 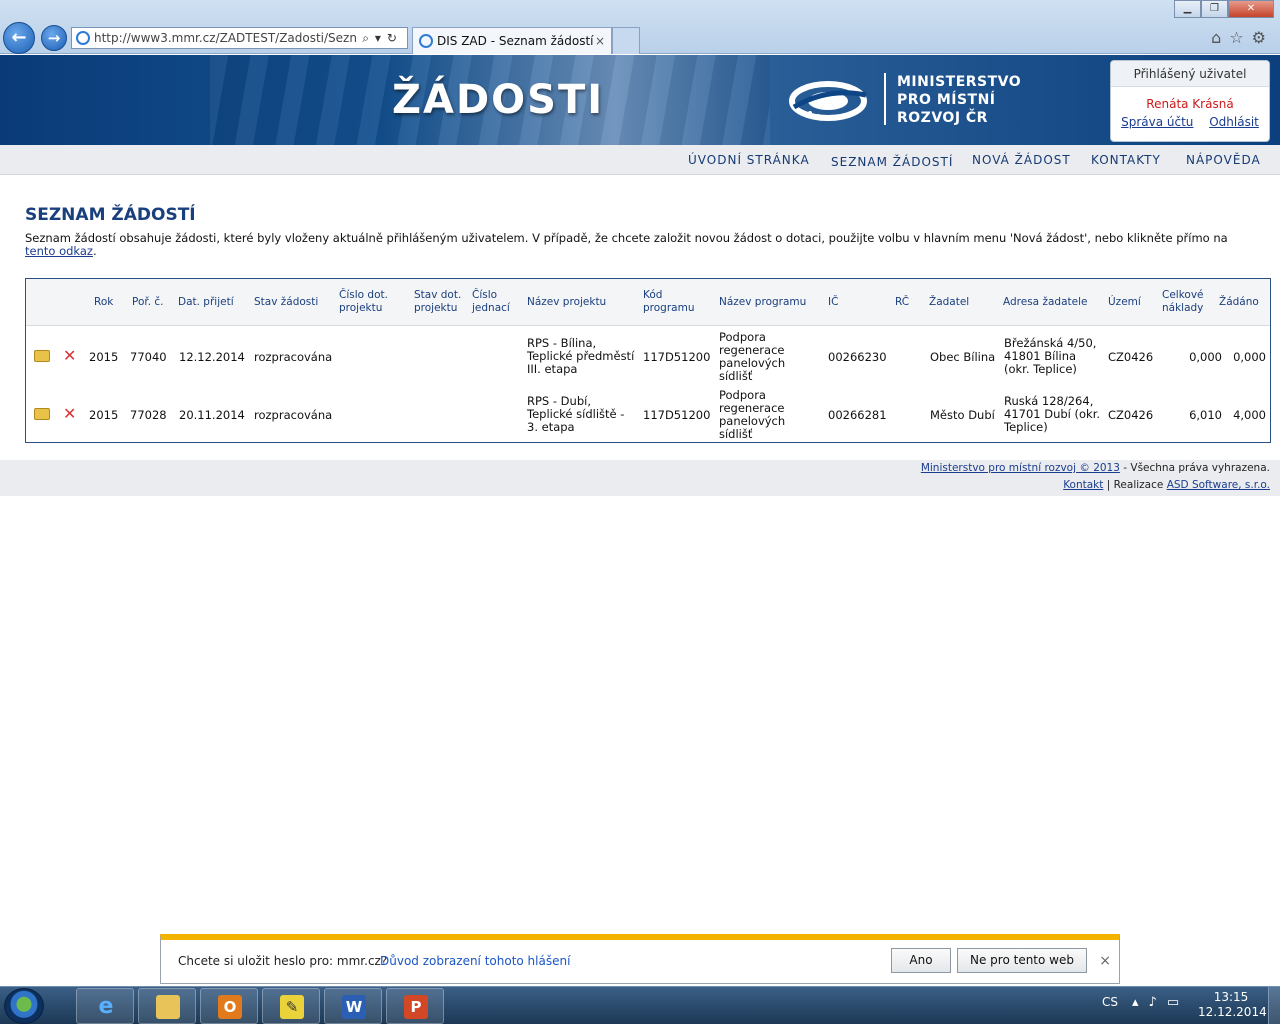 I want to click on col-header-nazev-programu: Název programu, so click(x=762, y=302).